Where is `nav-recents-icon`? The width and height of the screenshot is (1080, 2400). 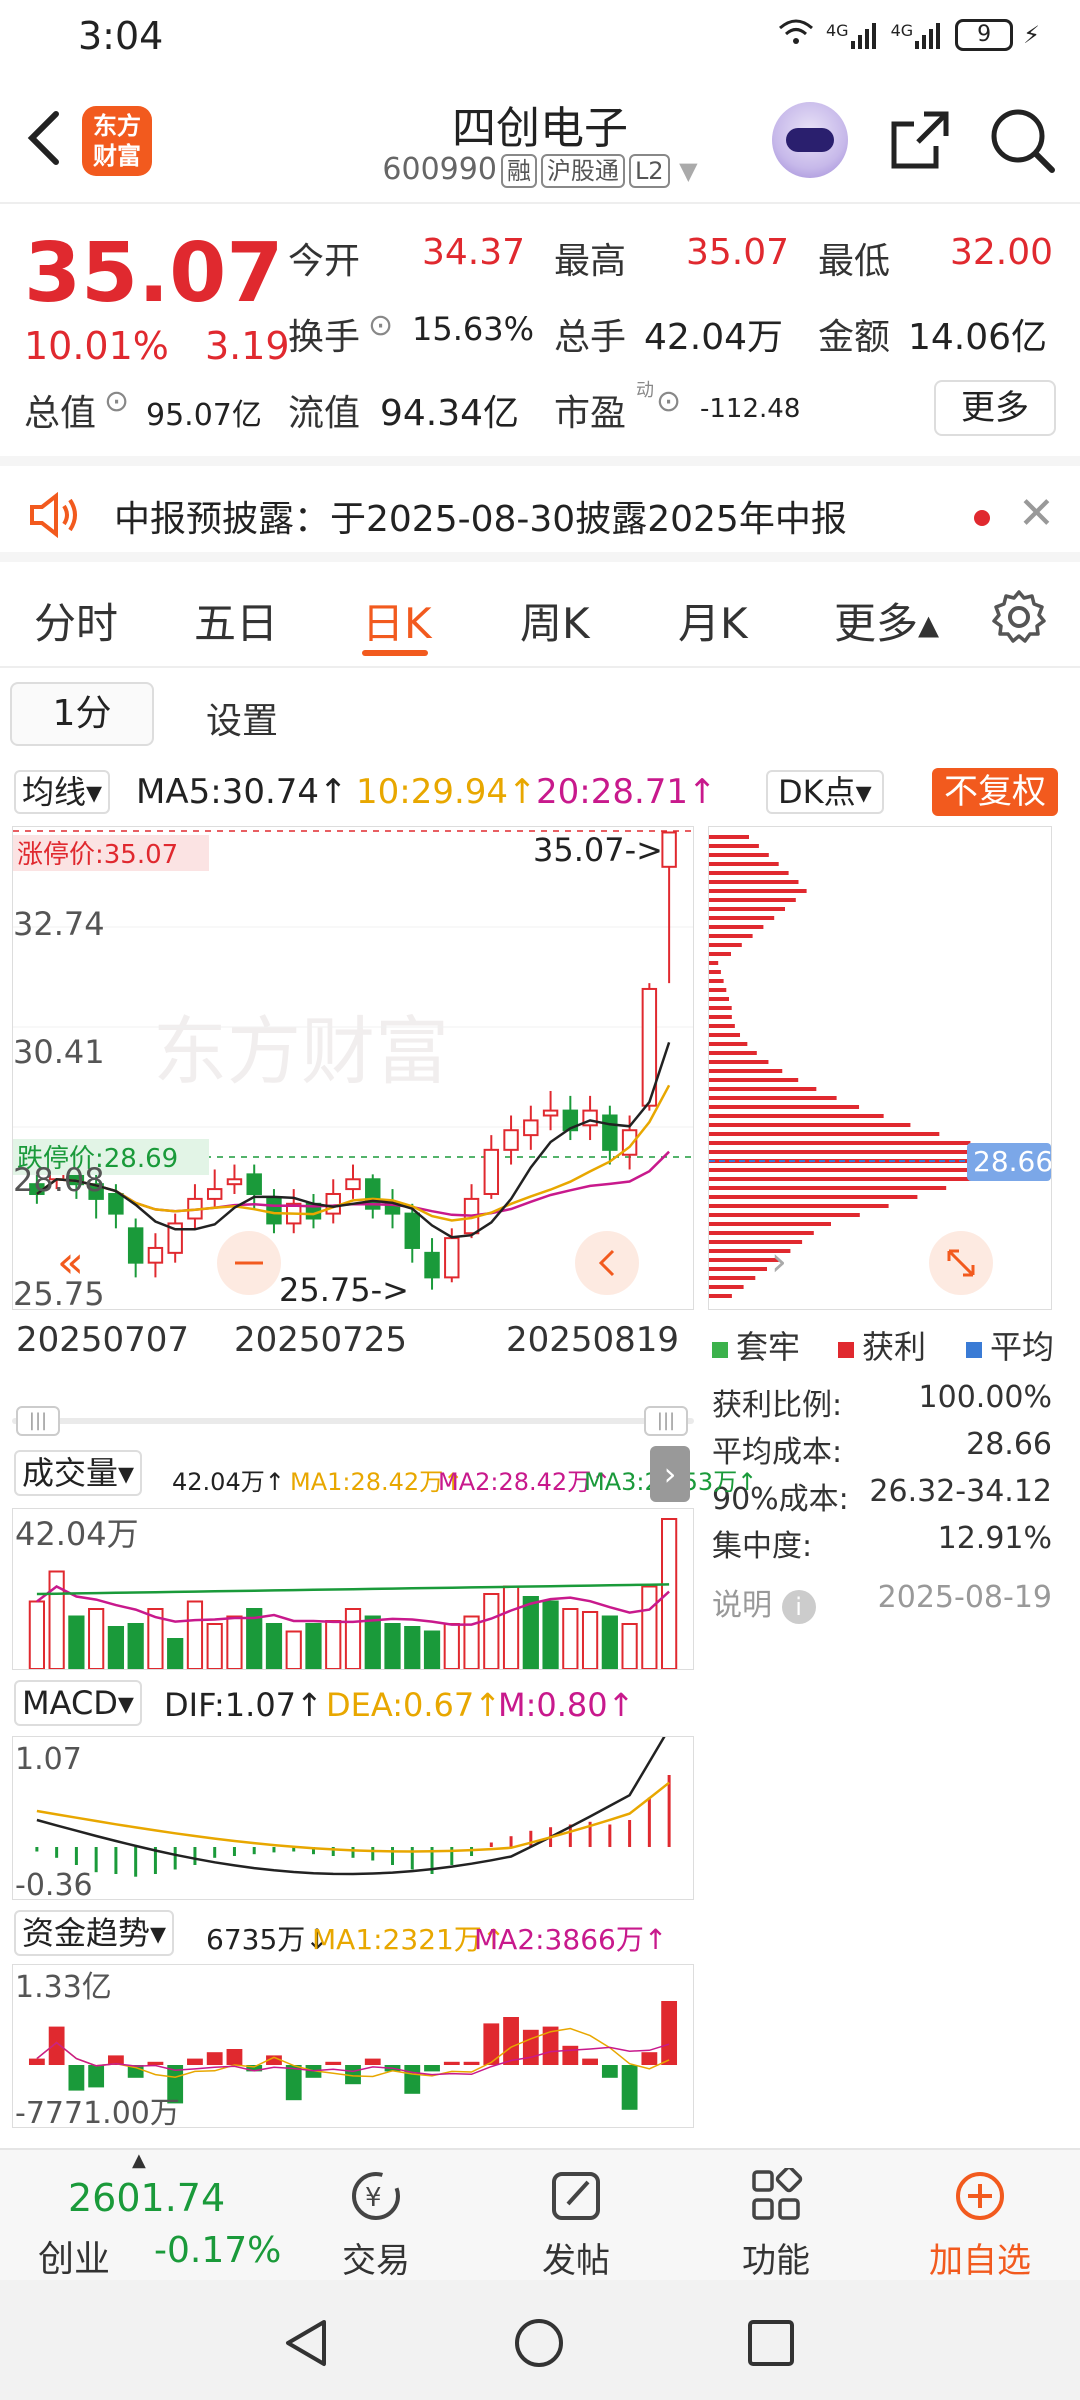 nav-recents-icon is located at coordinates (771, 2345).